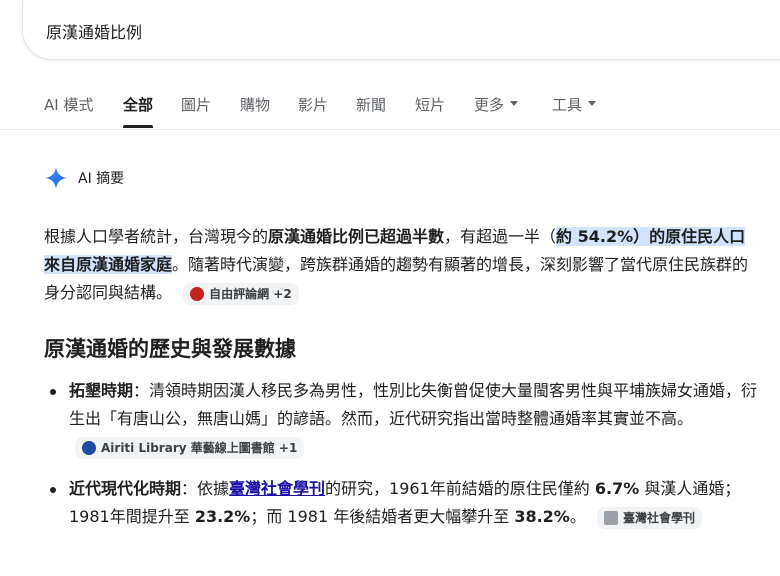 This screenshot has height=576, width=780. What do you see at coordinates (222, 516) in the screenshot?
I see `bullet-value: 23.2%` at bounding box center [222, 516].